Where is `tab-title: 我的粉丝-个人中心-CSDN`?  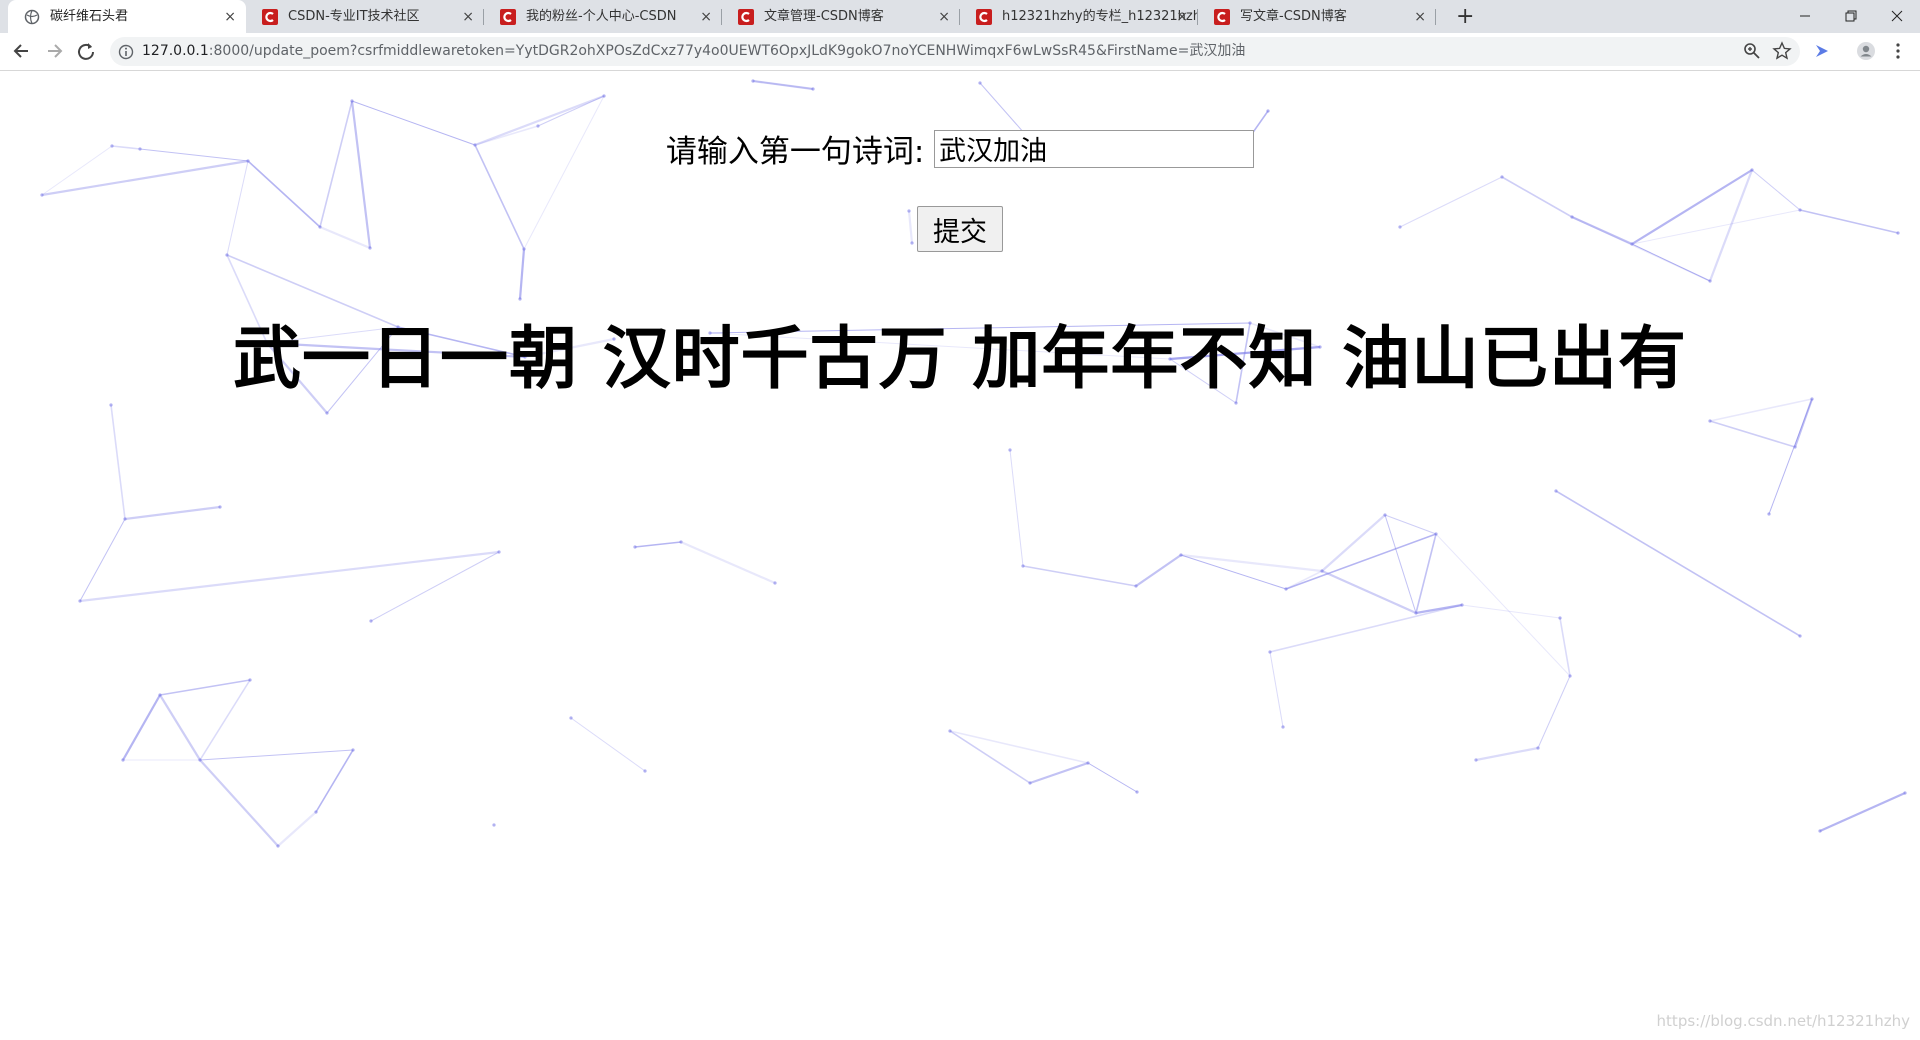
tab-title: 我的粉丝-个人中心-CSDN is located at coordinates (601, 16).